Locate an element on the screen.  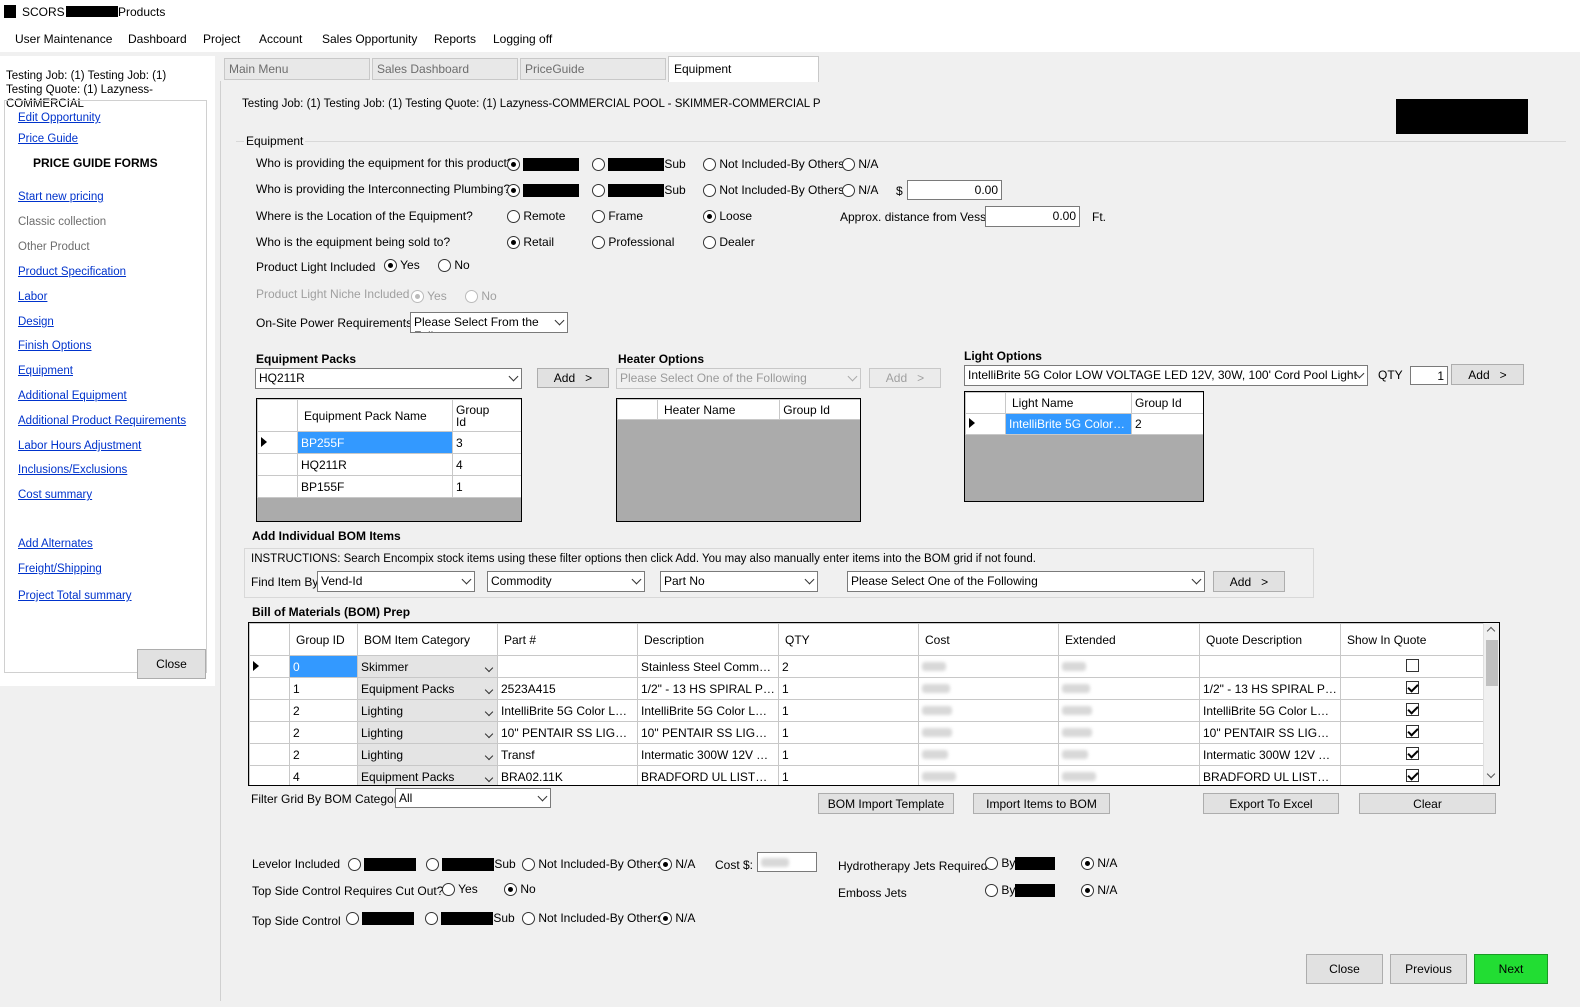
menu-logging-off: Logging off is located at coordinates (522, 39).